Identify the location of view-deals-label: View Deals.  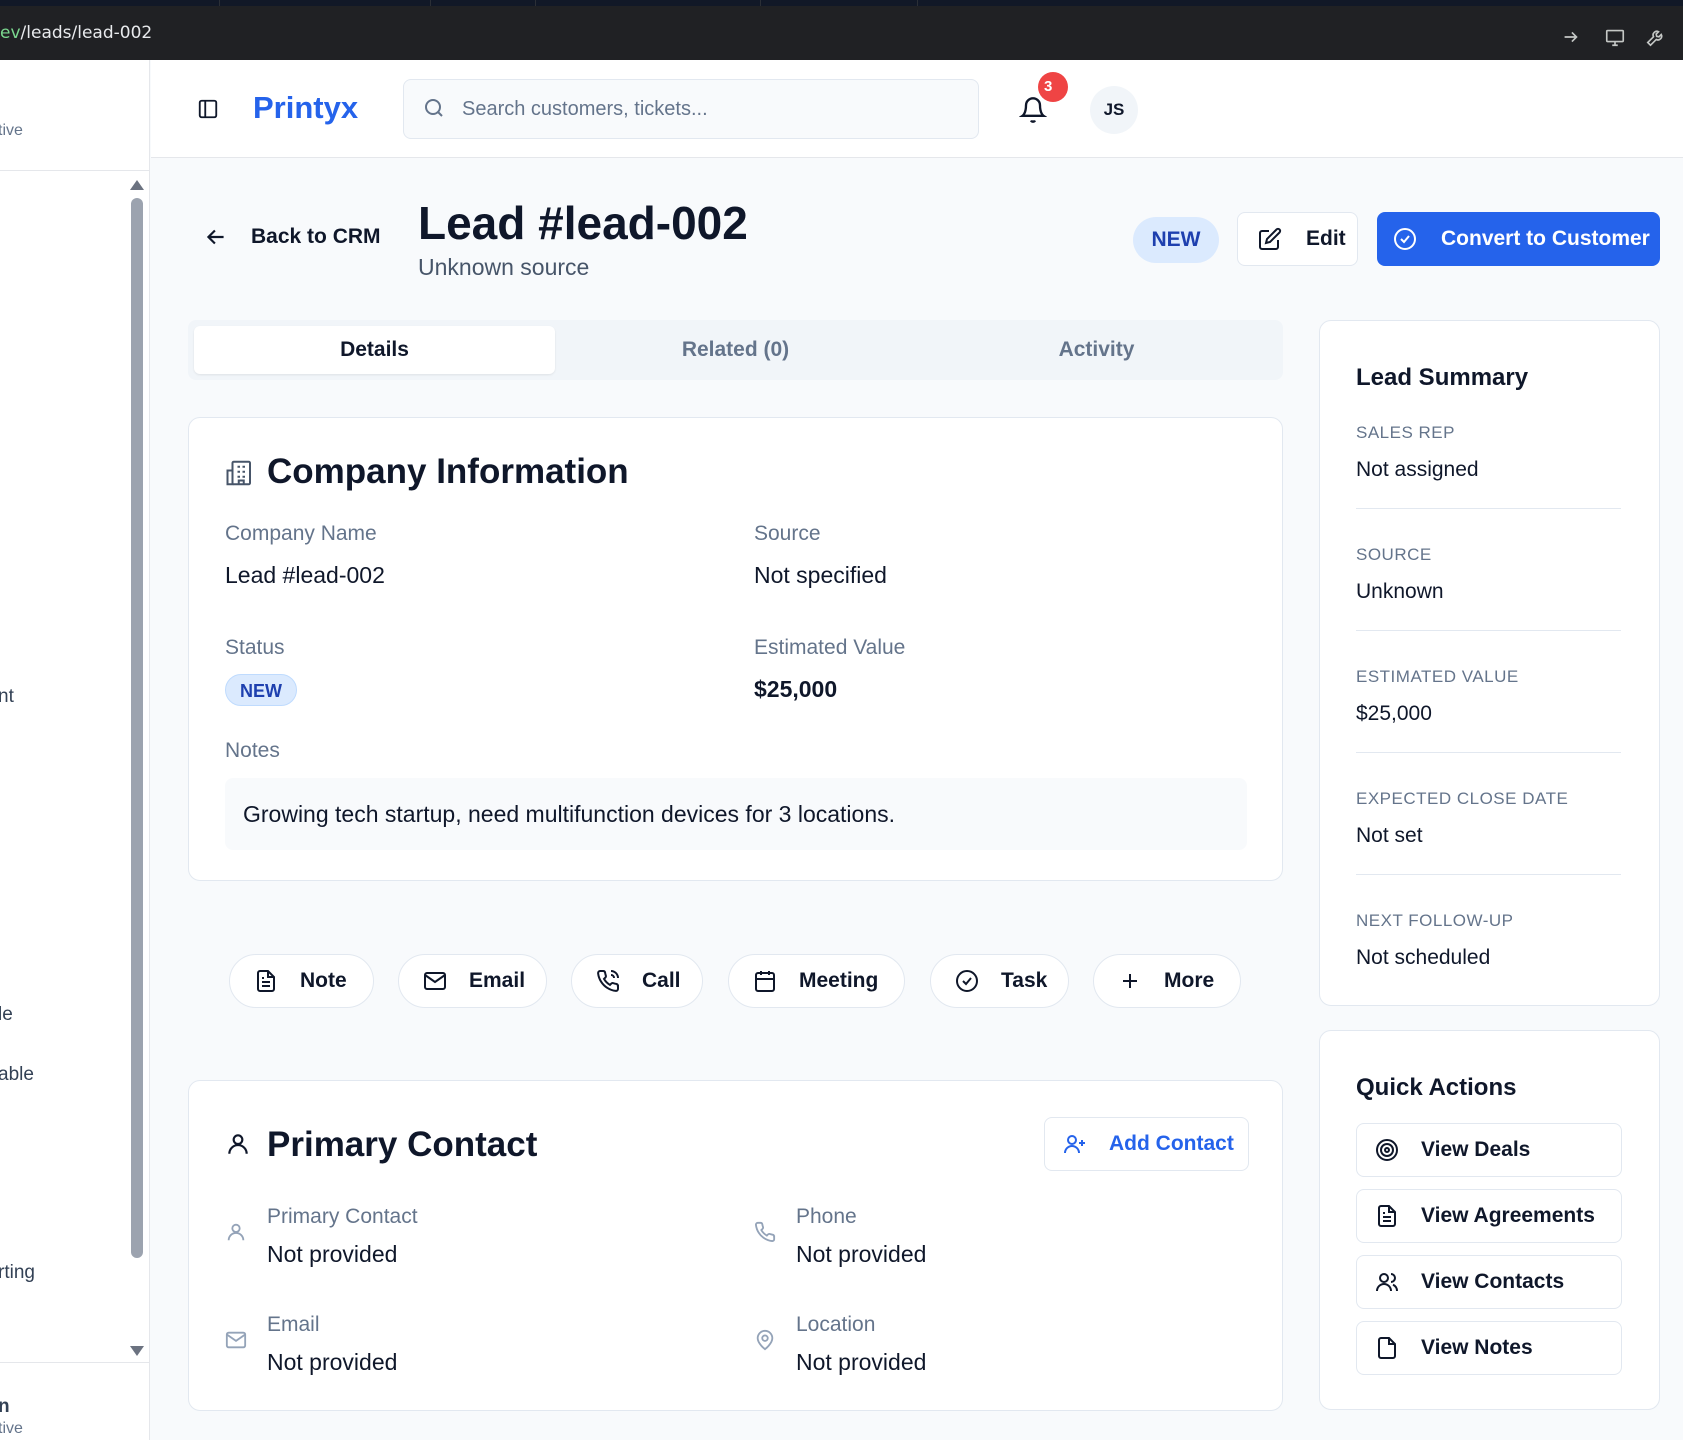
(1476, 1149).